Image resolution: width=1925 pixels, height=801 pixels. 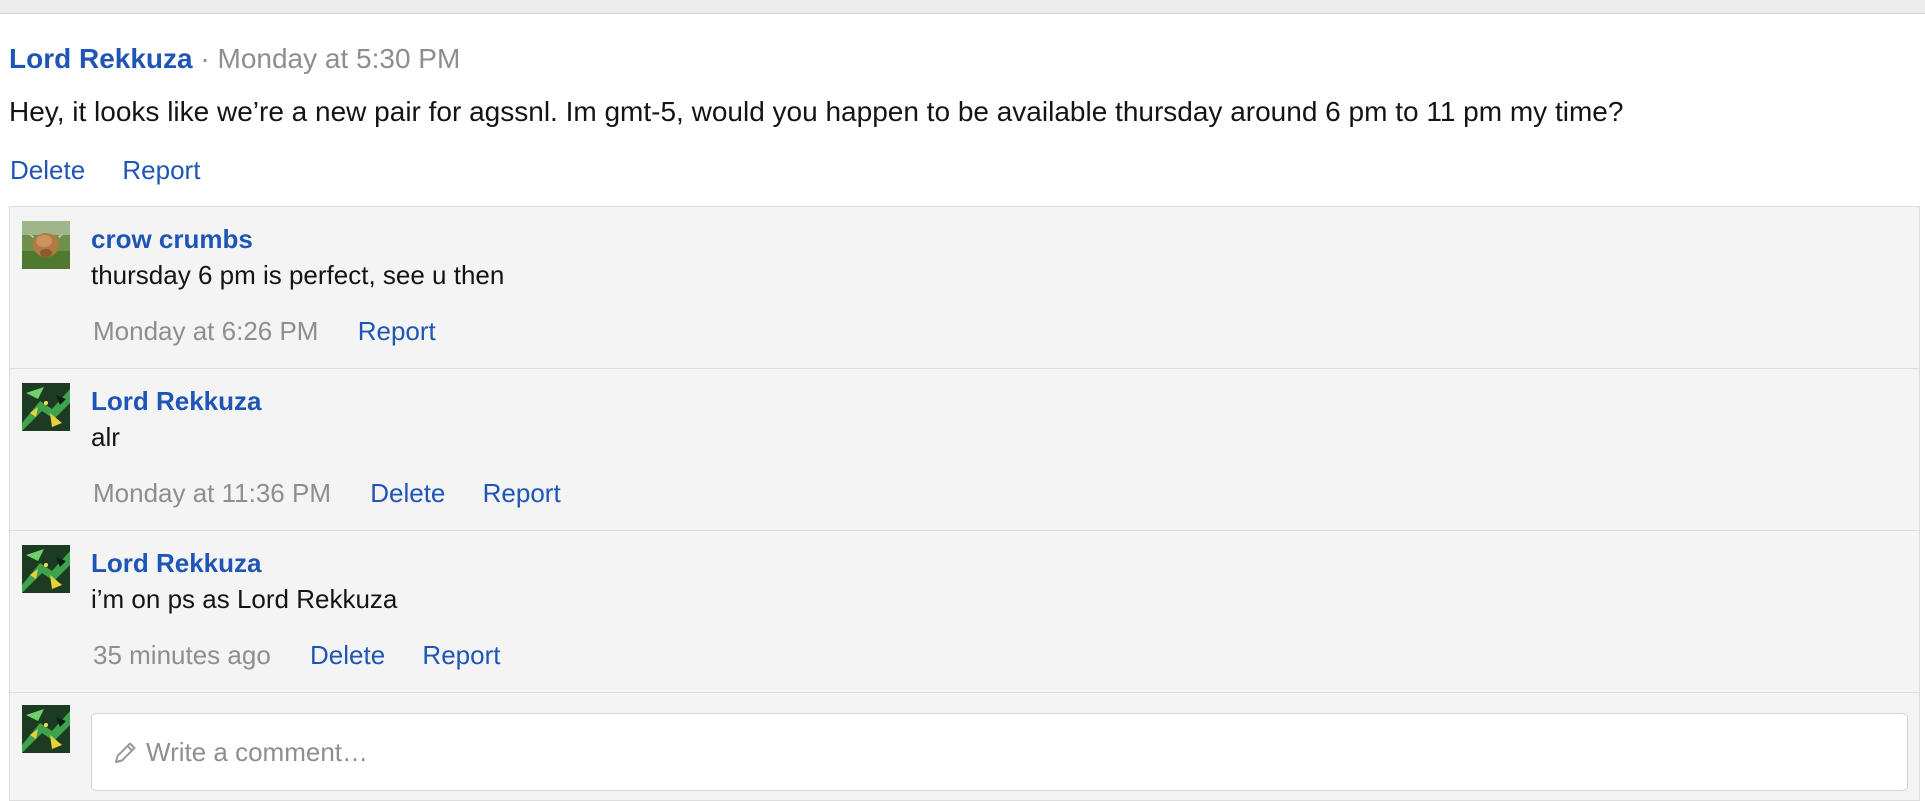 What do you see at coordinates (962, 7) in the screenshot?
I see `top-divider-bar` at bounding box center [962, 7].